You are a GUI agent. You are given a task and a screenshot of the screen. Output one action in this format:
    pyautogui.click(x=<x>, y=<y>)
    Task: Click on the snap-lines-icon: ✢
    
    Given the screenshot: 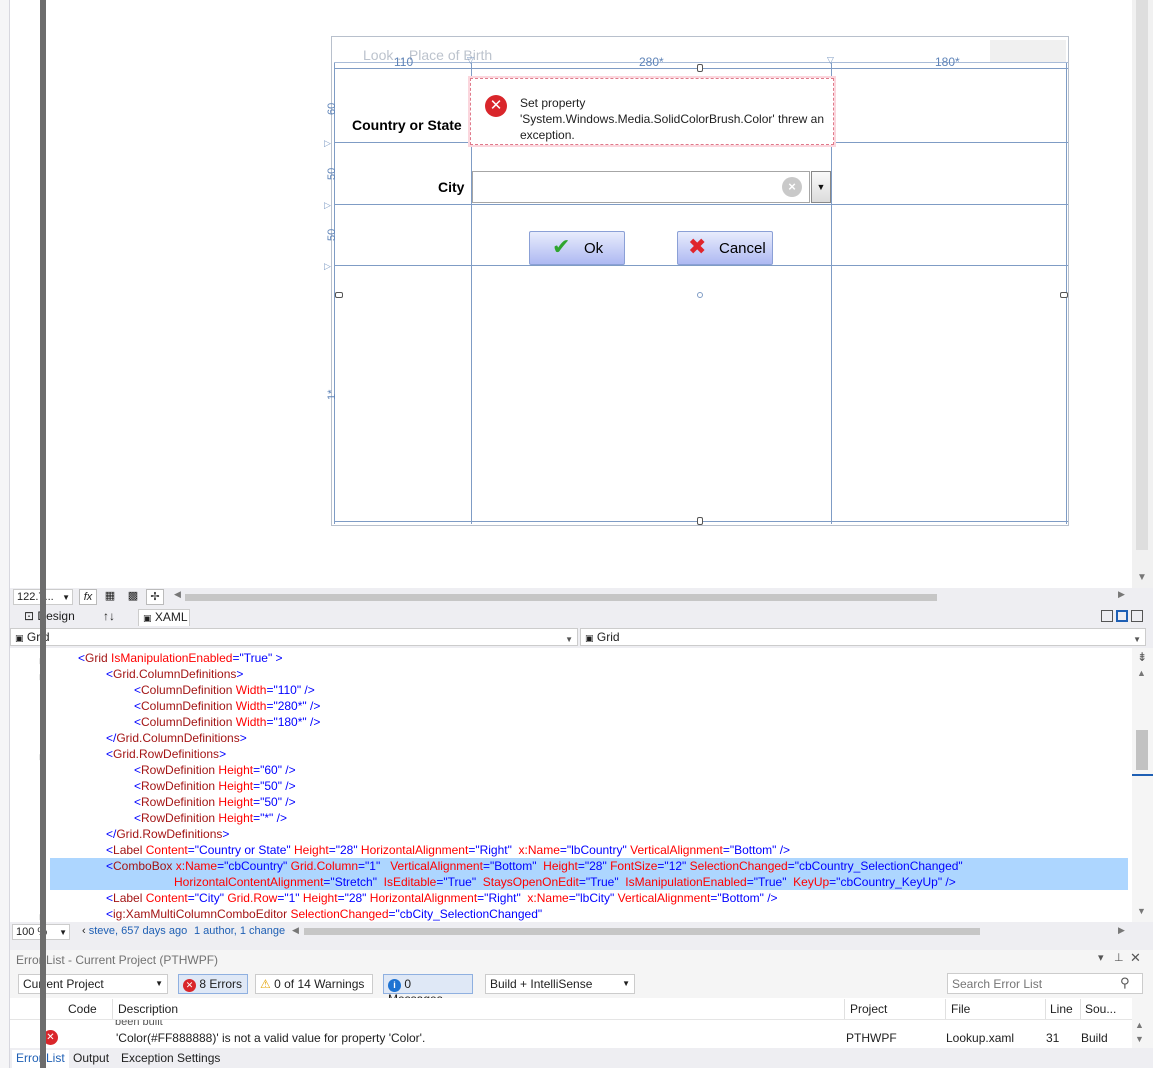 What is the action you would take?
    pyautogui.click(x=155, y=597)
    